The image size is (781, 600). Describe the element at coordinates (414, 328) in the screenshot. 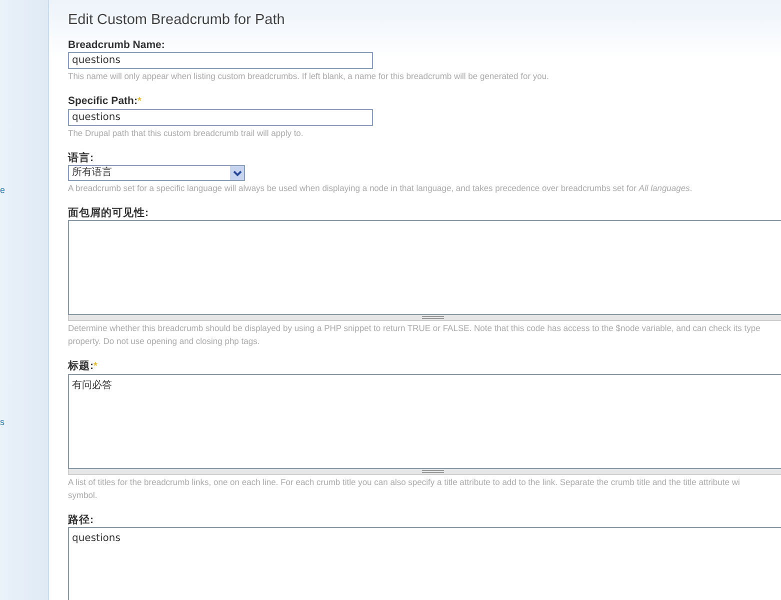

I see `field-description: Determine whether this breadcrumb should be displayed by using a PHP snippet to return TRUE or FALSE. Note that this code has access to the $node variable, and can check its type` at that location.